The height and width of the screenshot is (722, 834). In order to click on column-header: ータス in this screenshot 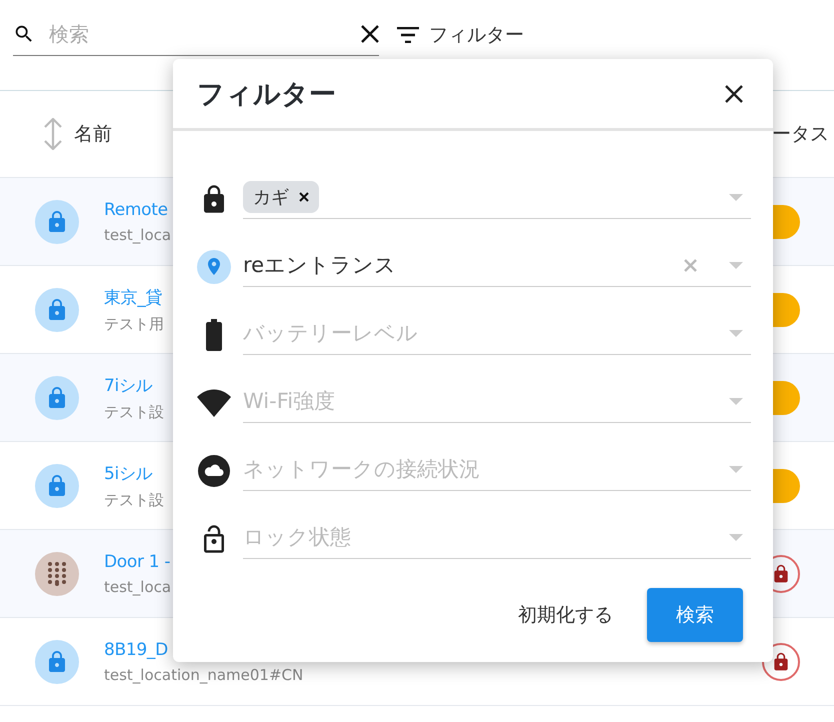, I will do `click(803, 134)`.